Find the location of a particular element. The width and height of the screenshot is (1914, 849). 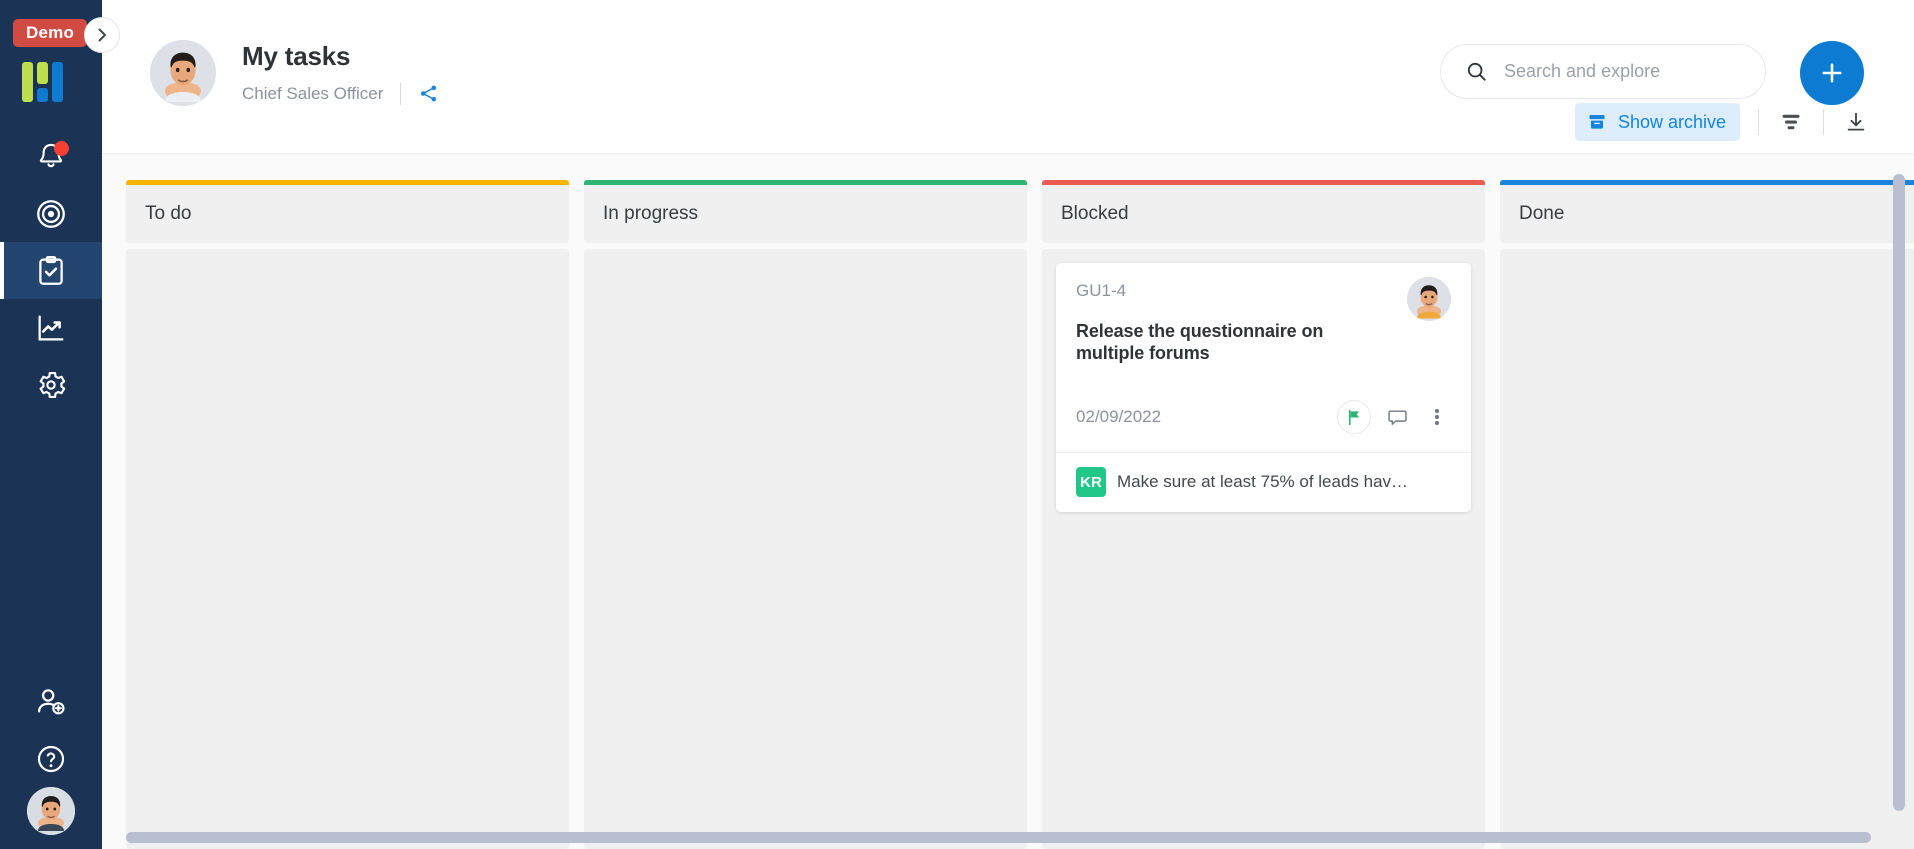

flag-button is located at coordinates (1354, 417).